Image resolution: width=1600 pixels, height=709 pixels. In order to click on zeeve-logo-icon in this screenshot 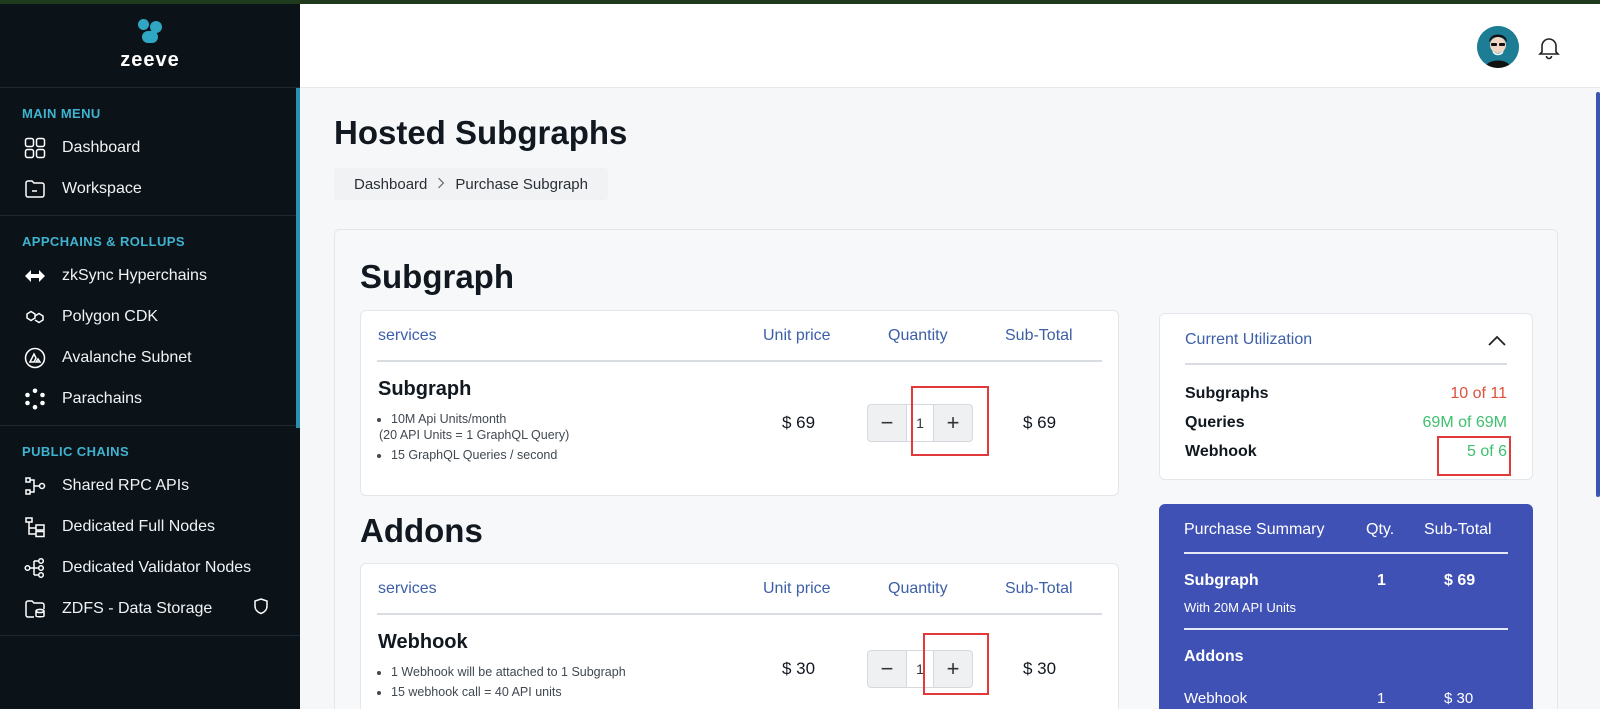, I will do `click(150, 32)`.